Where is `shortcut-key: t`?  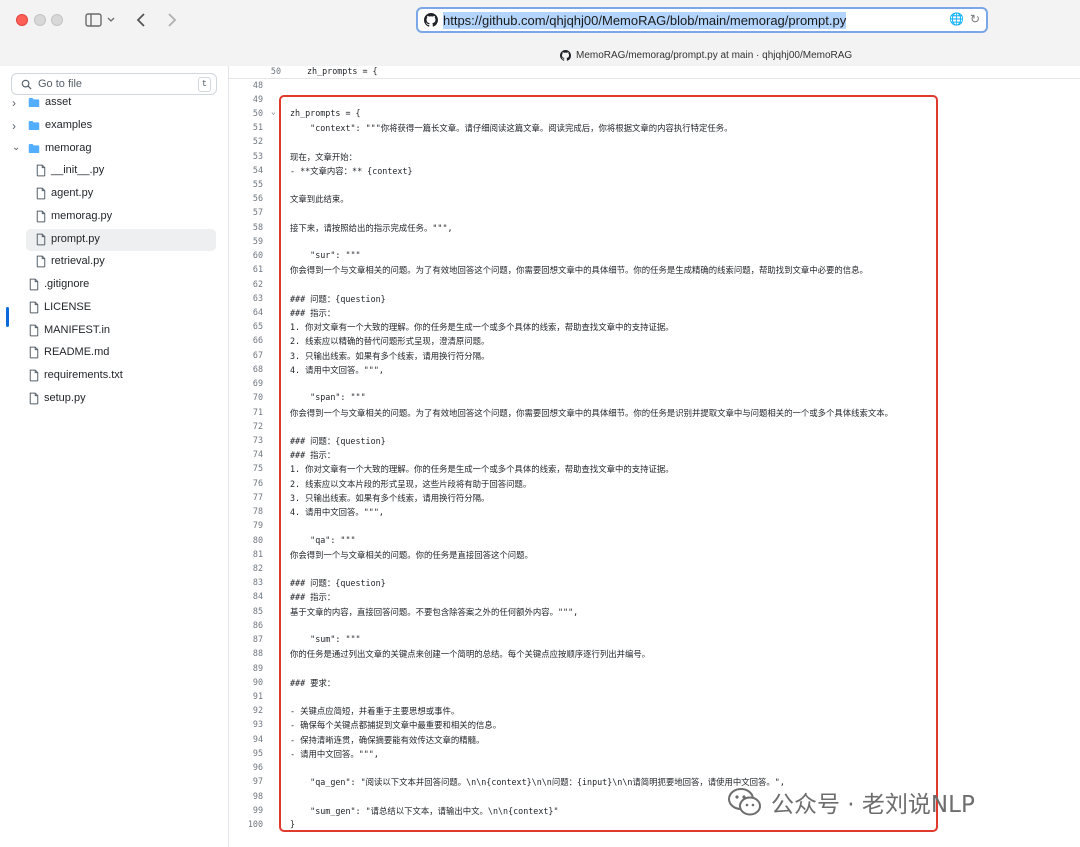 shortcut-key: t is located at coordinates (204, 84).